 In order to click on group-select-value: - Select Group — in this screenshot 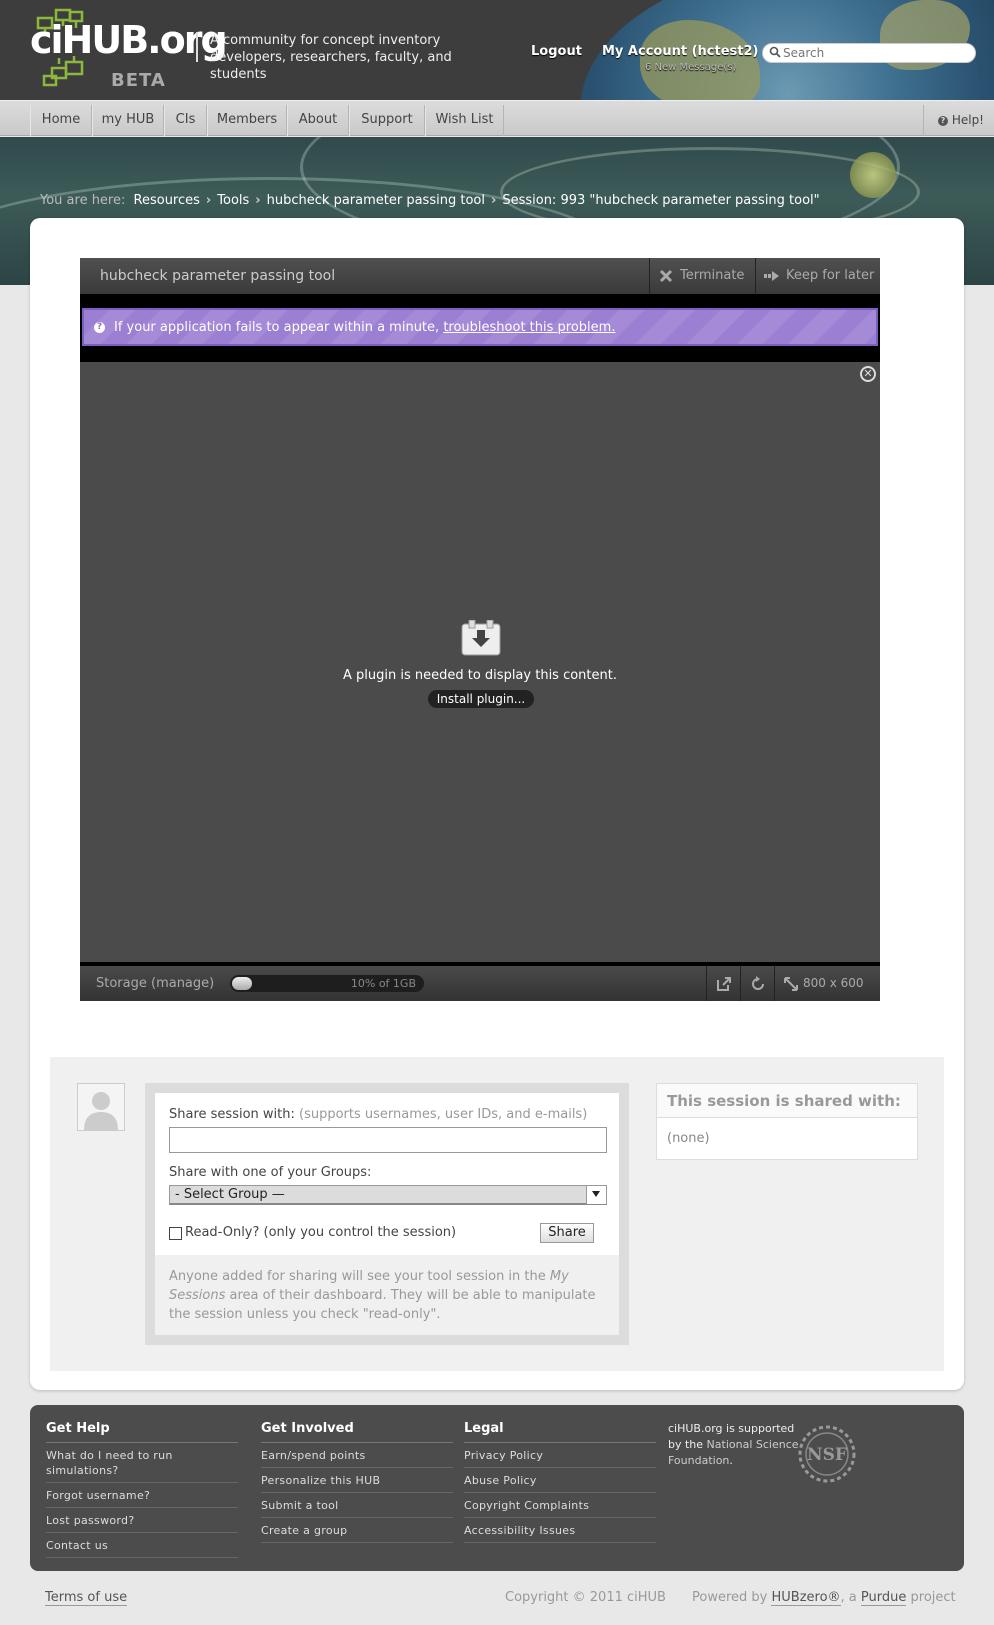, I will do `click(230, 1194)`.